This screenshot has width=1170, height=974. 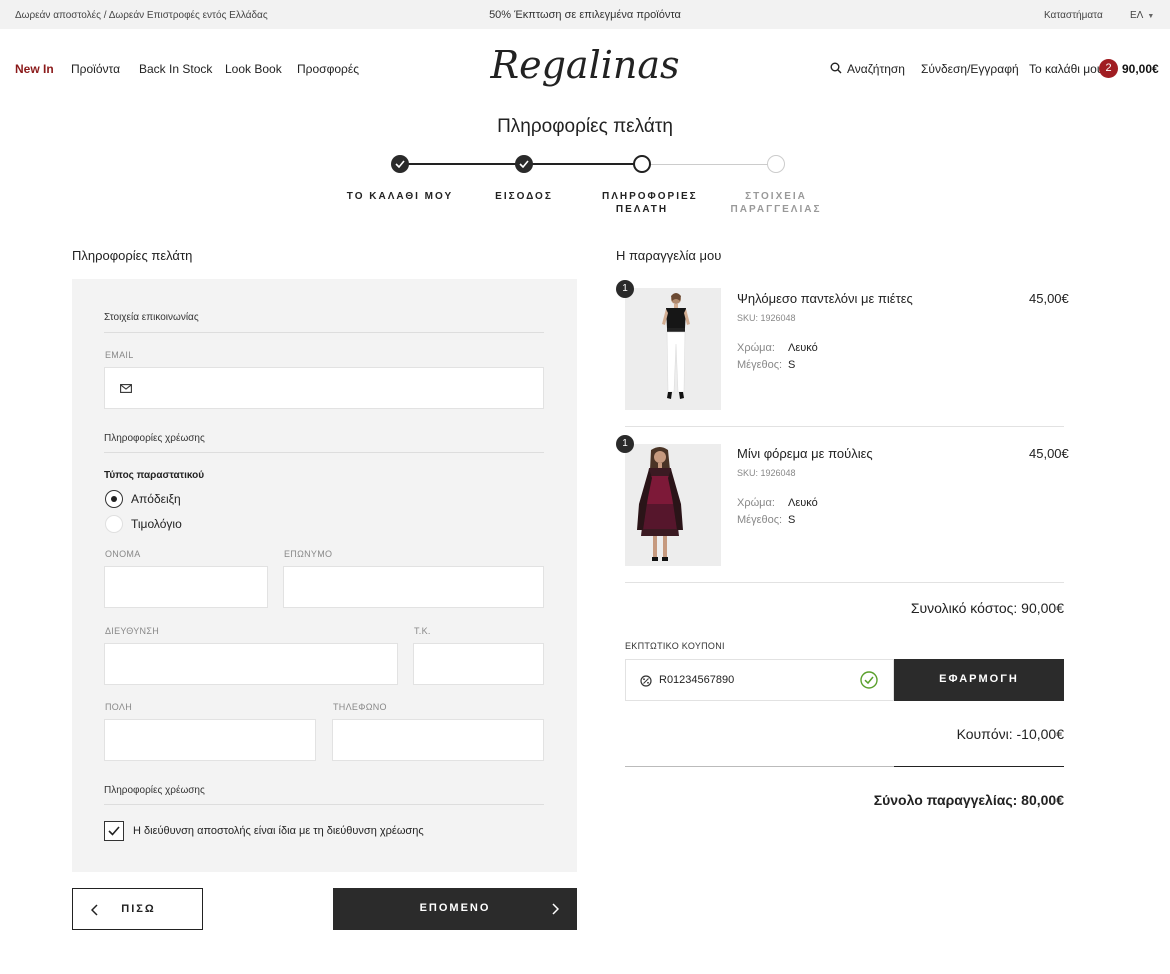 I want to click on coupon-value: R01234567890, so click(x=697, y=680).